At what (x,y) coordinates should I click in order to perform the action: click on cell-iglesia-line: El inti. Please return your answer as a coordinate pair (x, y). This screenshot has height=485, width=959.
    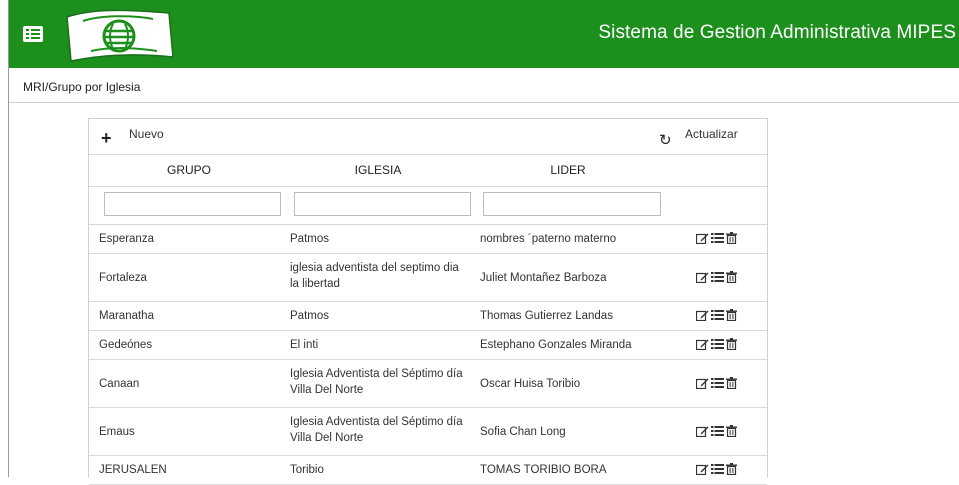
    Looking at the image, I should click on (304, 345).